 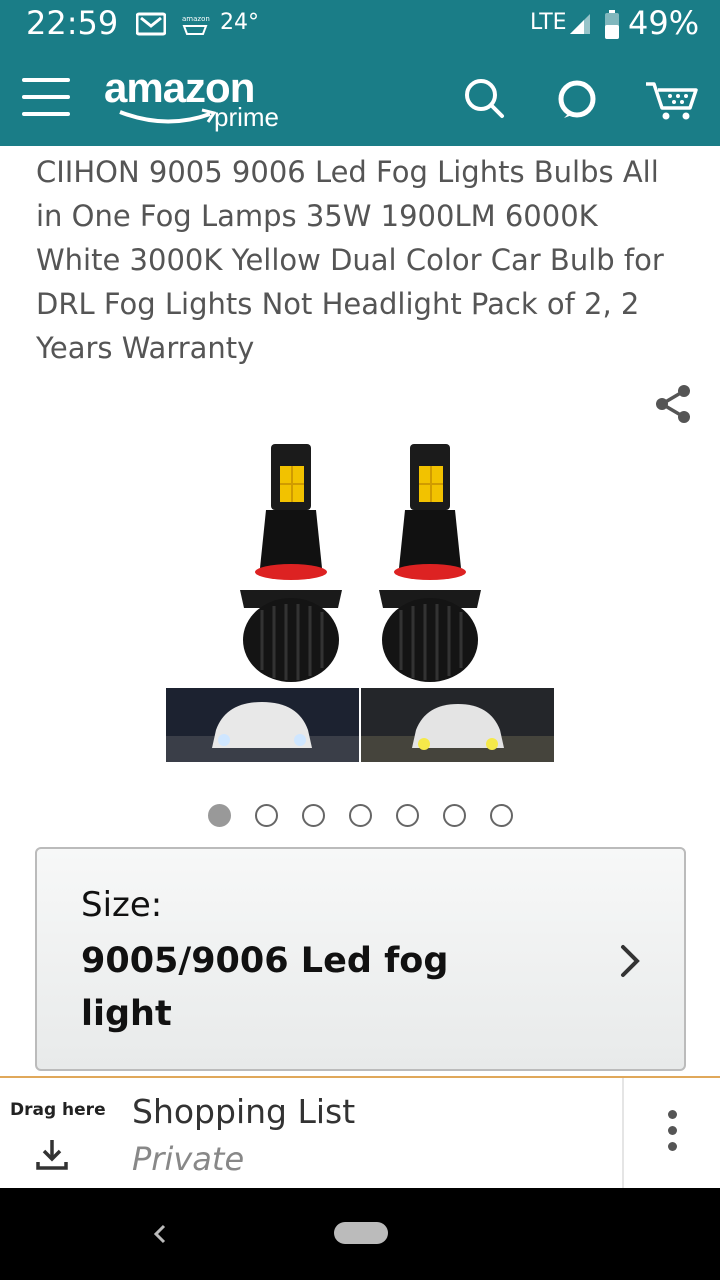 I want to click on share-icon, so click(x=673, y=404).